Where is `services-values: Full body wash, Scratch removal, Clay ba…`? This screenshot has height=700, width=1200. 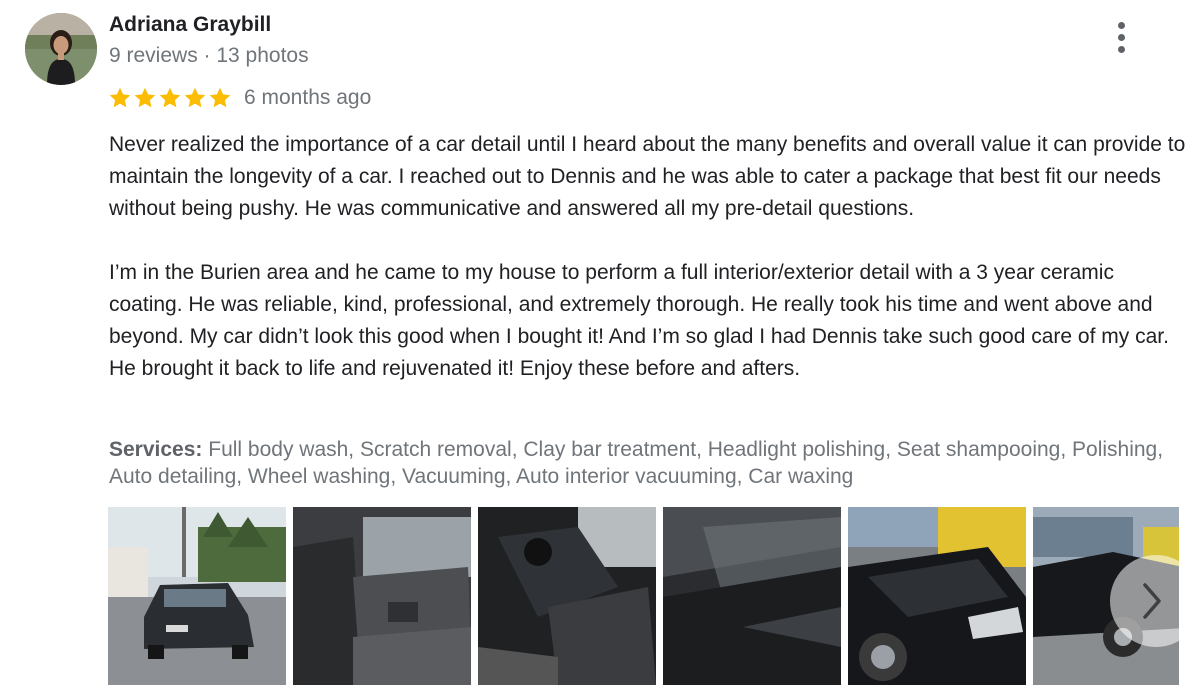 services-values: Full body wash, Scratch removal, Clay ba… is located at coordinates (636, 463).